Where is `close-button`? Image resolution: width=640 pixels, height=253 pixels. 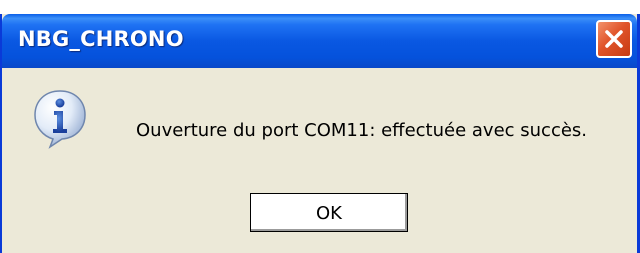 close-button is located at coordinates (614, 39).